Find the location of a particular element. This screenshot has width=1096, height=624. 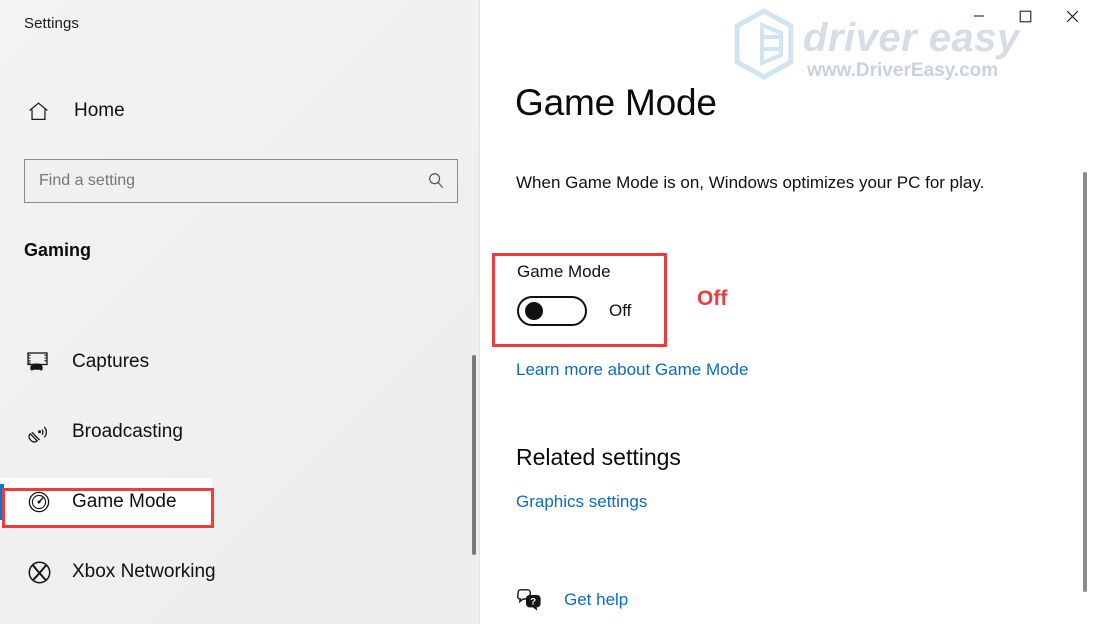

sidebar-item-broadcasting: Broadcasting is located at coordinates (235, 432).